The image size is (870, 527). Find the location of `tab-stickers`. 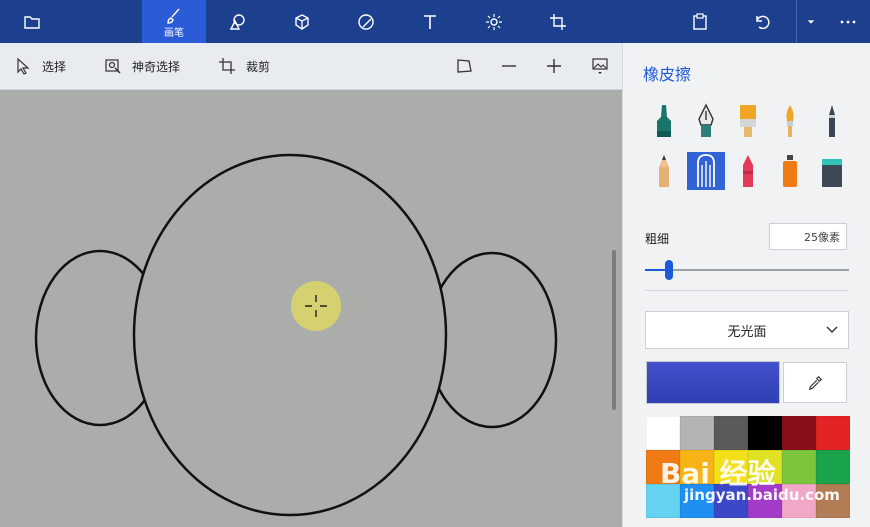

tab-stickers is located at coordinates (366, 21).